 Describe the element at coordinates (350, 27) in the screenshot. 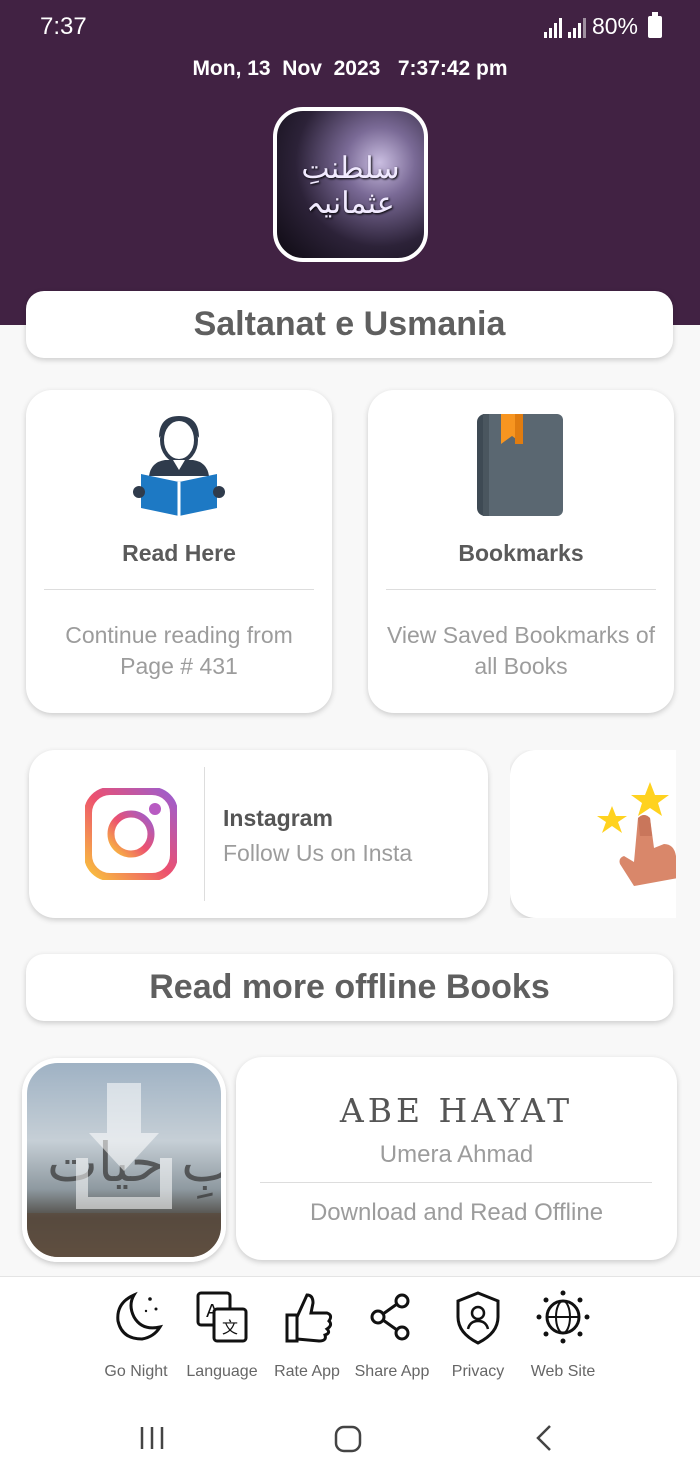

I see `status-bar: 7:37 80%` at that location.